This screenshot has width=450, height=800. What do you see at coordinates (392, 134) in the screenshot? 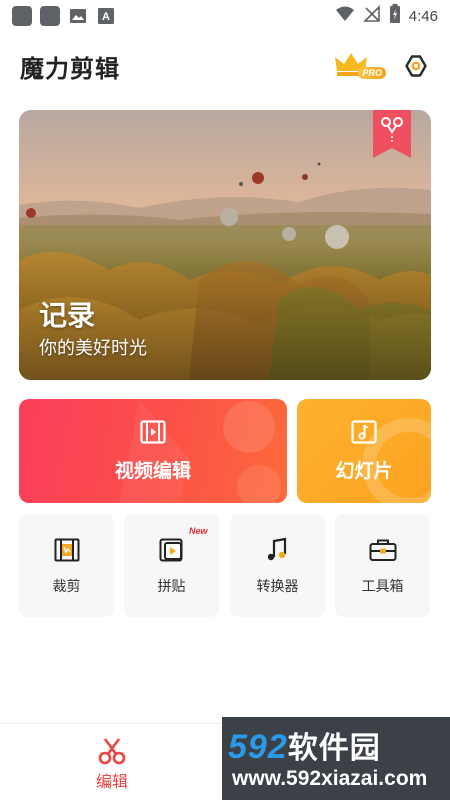
I see `scissors-tag-icon` at bounding box center [392, 134].